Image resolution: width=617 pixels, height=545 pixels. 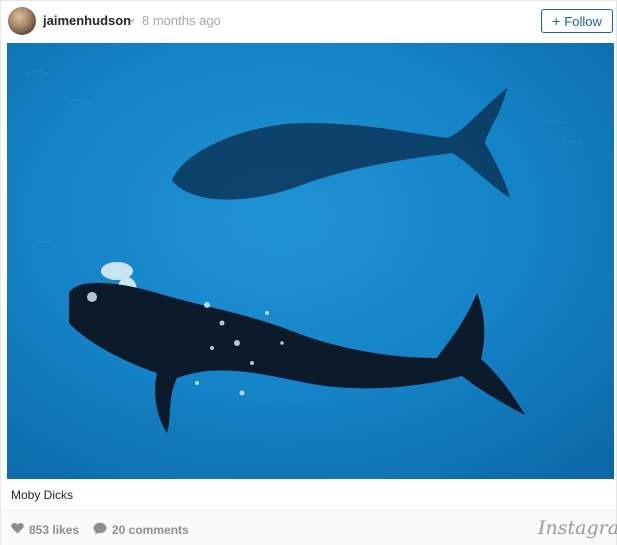 I want to click on username-link: jaimenhudson, so click(x=87, y=20).